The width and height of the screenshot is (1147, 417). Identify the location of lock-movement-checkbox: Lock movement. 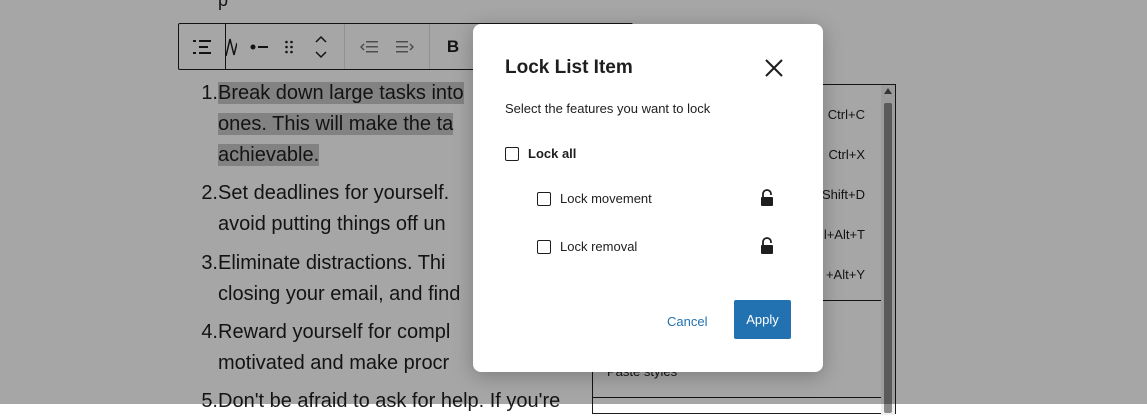
(594, 198).